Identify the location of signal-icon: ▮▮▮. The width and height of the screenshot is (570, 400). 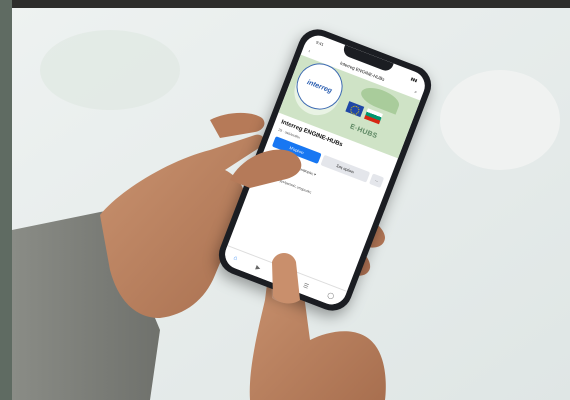
(414, 79).